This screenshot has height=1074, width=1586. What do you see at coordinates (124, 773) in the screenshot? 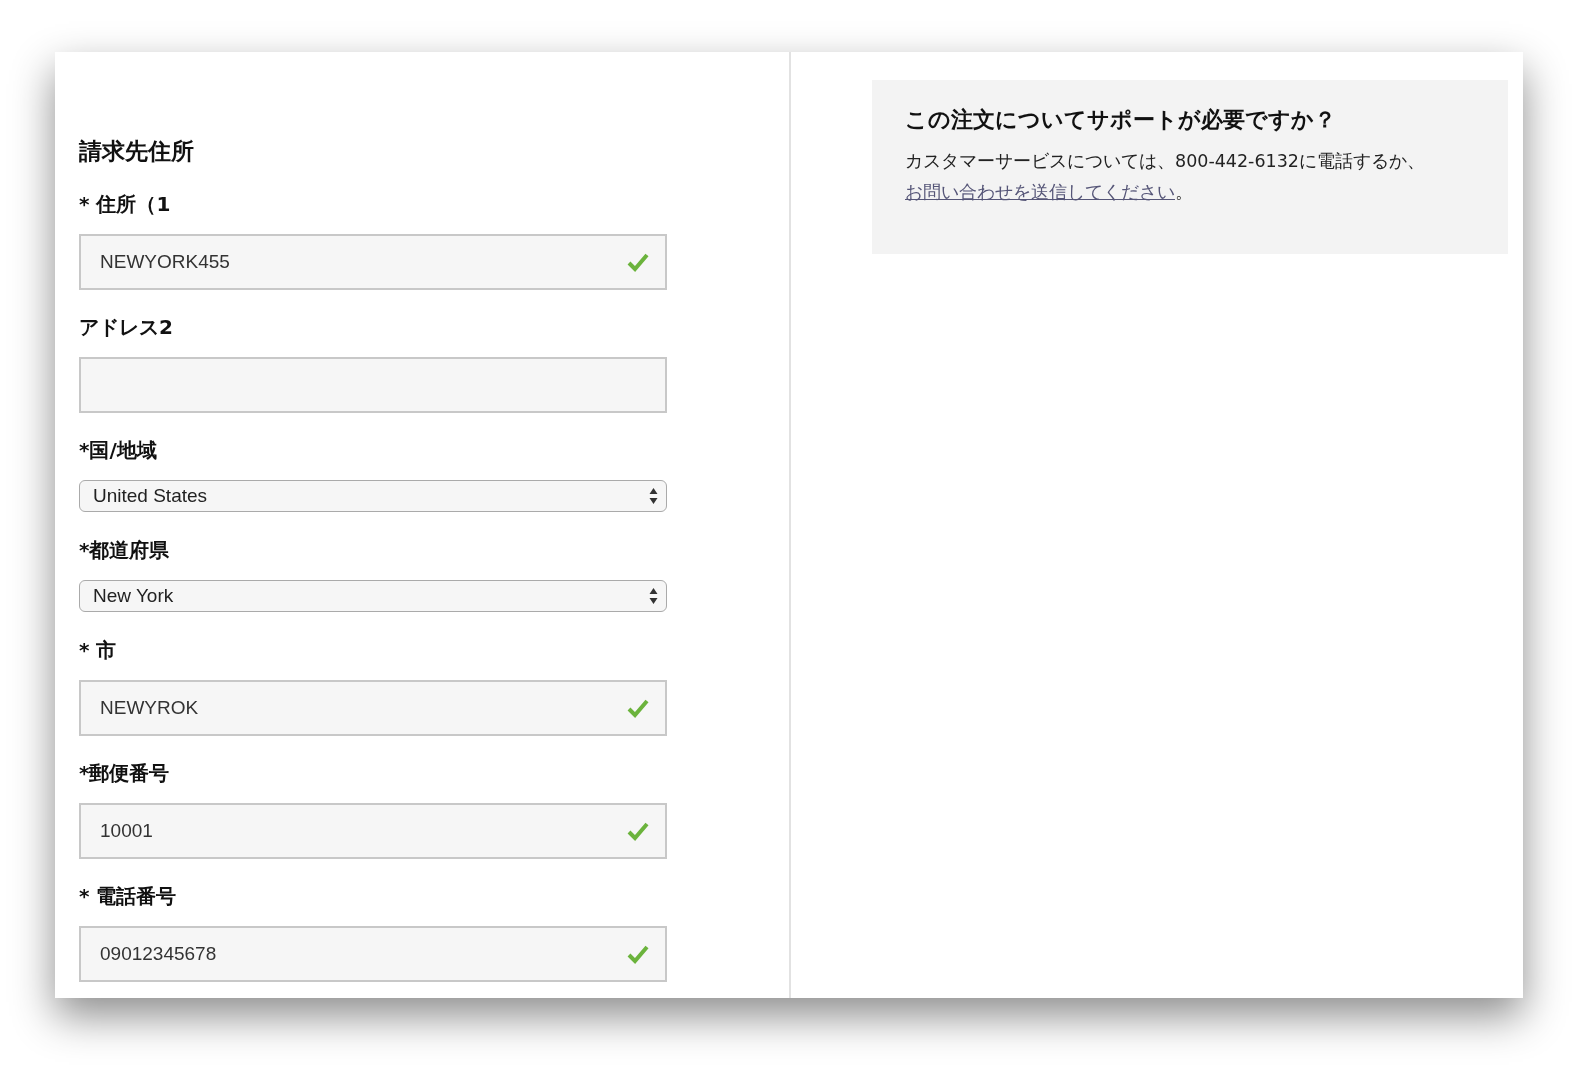
I see `field-label: *郵便番号` at bounding box center [124, 773].